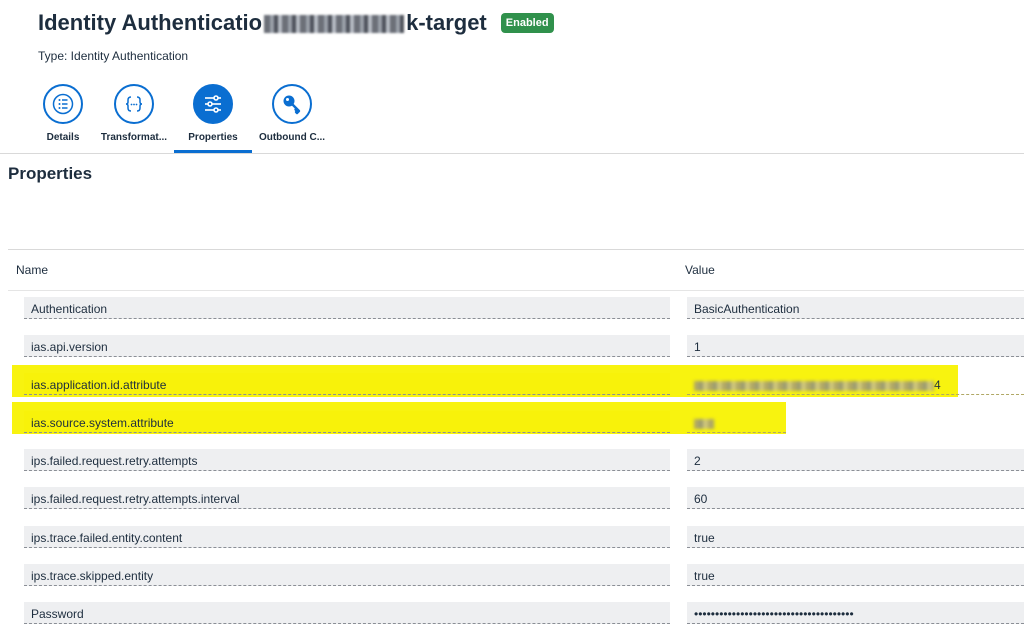  Describe the element at coordinates (213, 137) in the screenshot. I see `tab-label: Properties` at that location.